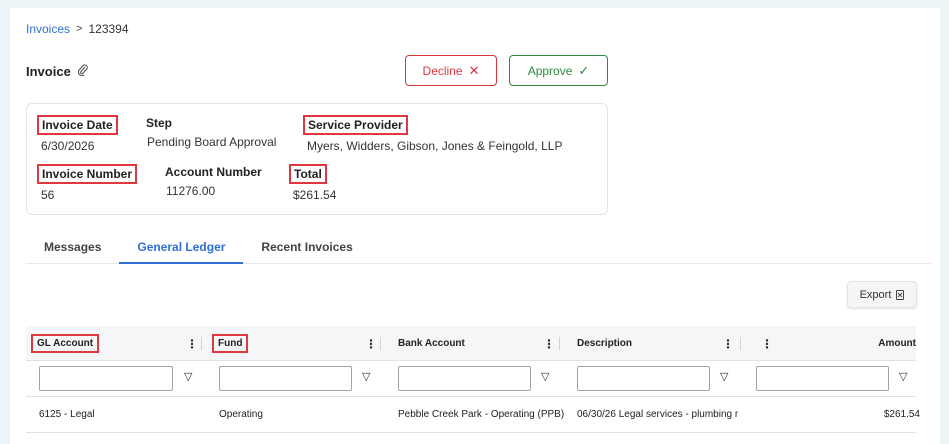 The image size is (949, 444). I want to click on export-button: Export, so click(882, 294).